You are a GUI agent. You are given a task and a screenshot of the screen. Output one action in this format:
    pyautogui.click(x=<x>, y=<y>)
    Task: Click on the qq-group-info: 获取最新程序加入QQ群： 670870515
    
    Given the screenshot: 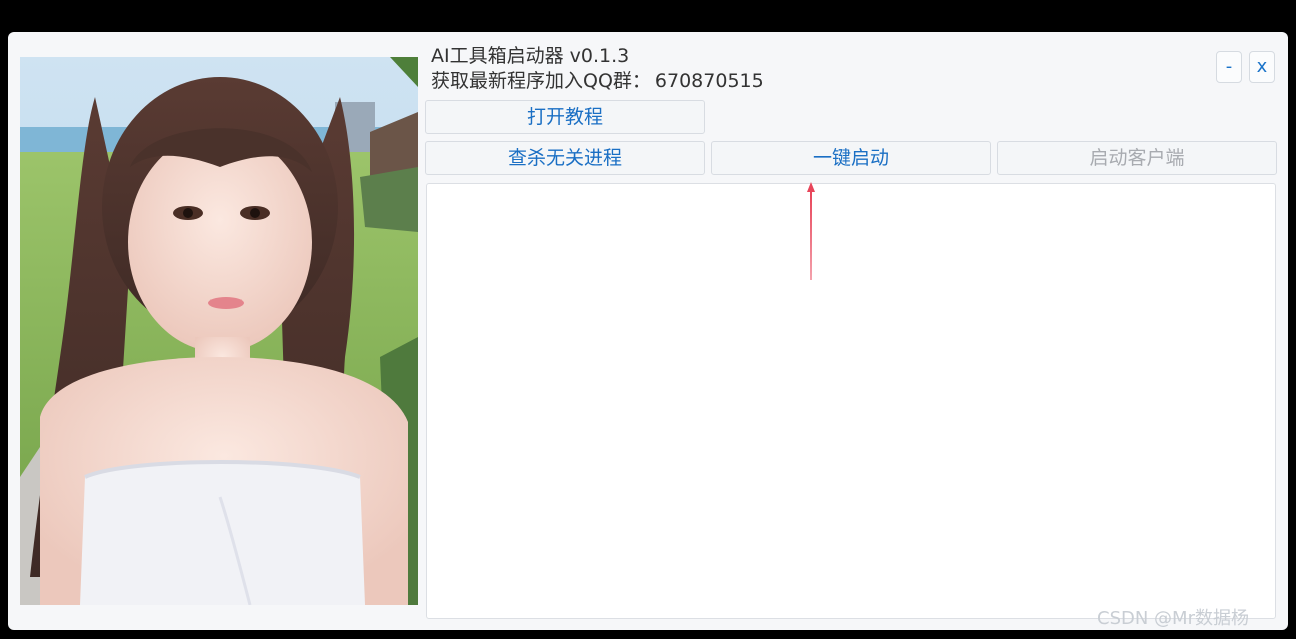 What is the action you would take?
    pyautogui.click(x=597, y=81)
    